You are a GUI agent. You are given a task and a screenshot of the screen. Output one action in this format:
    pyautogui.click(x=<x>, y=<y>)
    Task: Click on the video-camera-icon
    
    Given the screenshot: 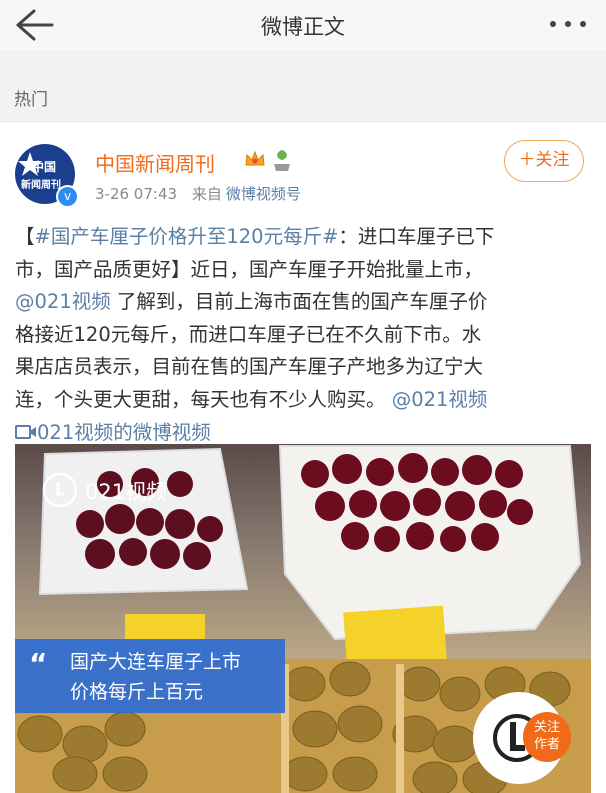 What is the action you would take?
    pyautogui.click(x=25, y=431)
    